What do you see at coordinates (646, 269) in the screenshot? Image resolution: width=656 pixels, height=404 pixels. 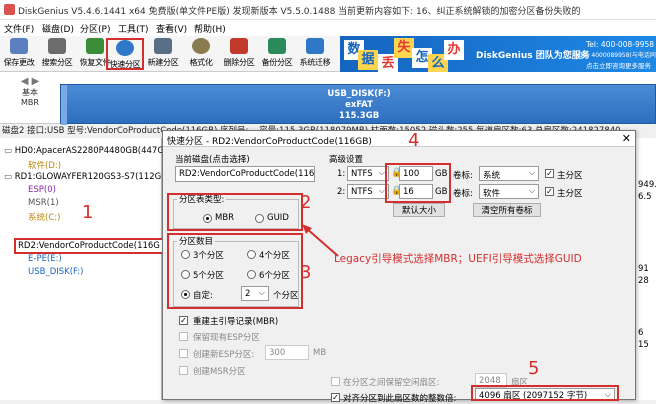 I see `right-panel-peek: 949. 6.5 91 28 6 15` at bounding box center [646, 269].